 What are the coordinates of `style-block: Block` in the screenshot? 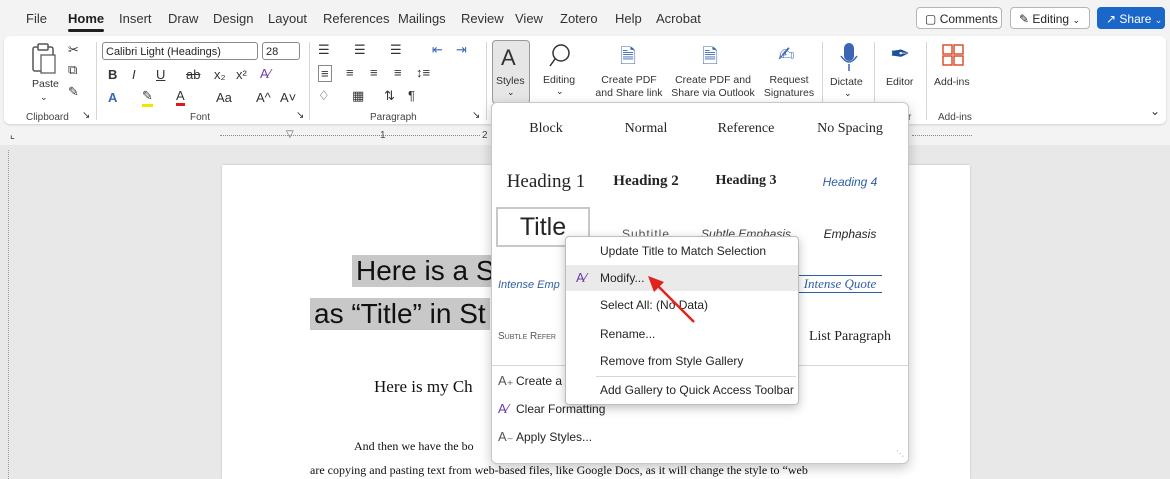 It's located at (546, 129).